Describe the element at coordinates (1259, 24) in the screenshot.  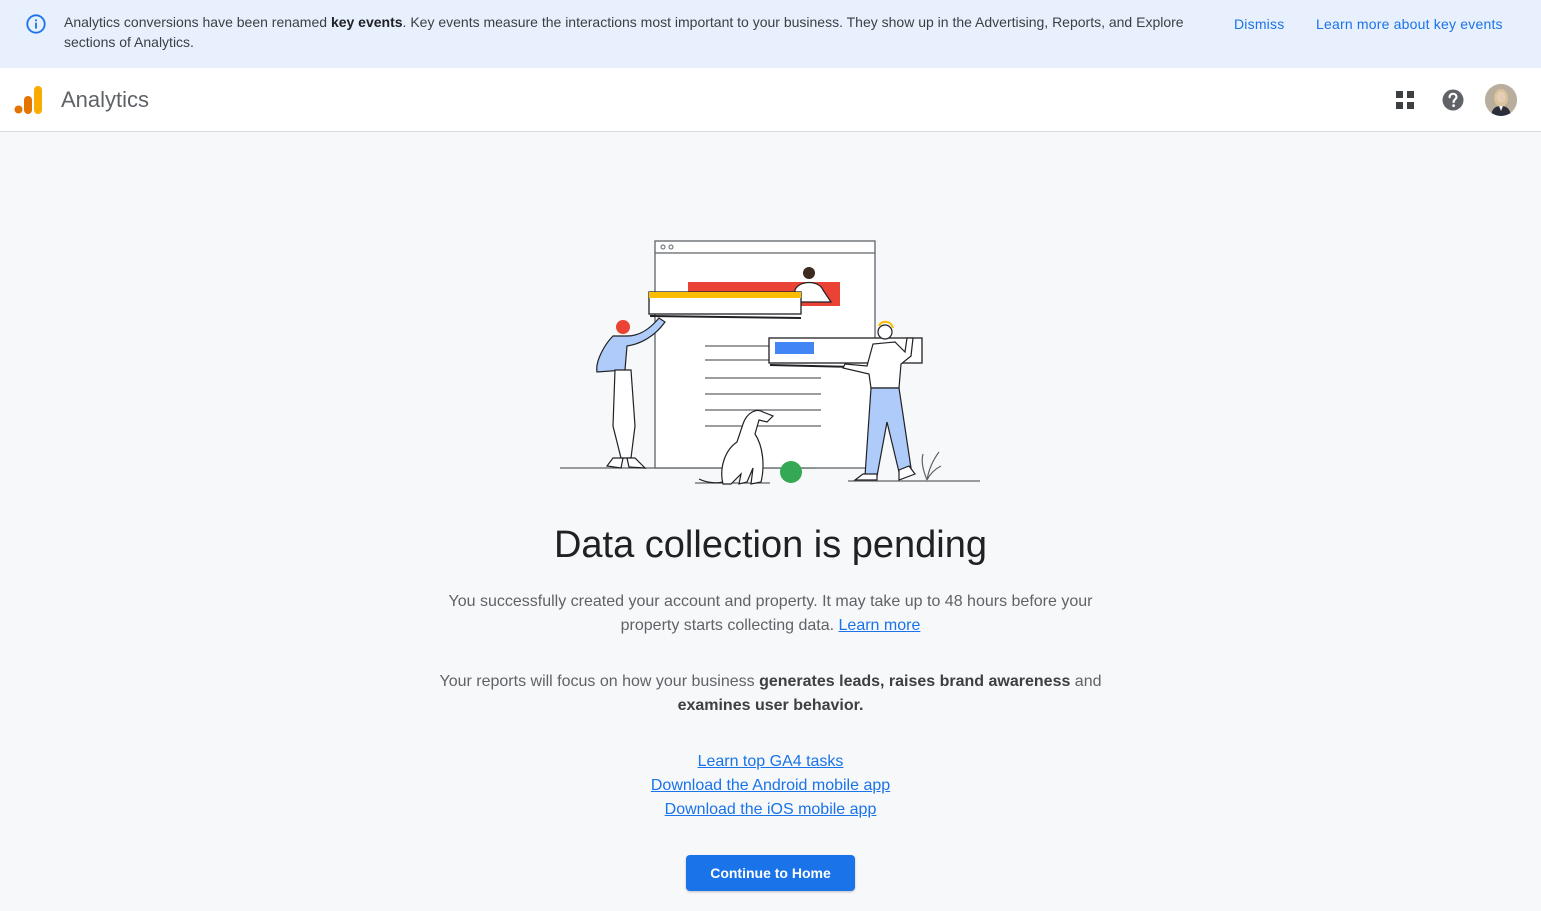
I see `dismiss-button: Dismiss` at that location.